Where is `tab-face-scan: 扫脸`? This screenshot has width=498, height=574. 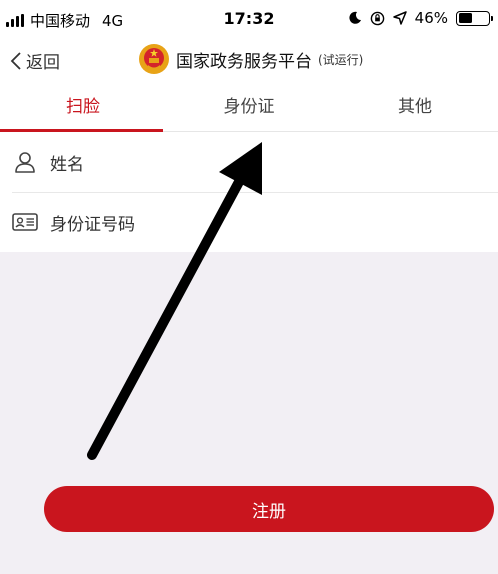
tab-face-scan: 扫脸 is located at coordinates (83, 107).